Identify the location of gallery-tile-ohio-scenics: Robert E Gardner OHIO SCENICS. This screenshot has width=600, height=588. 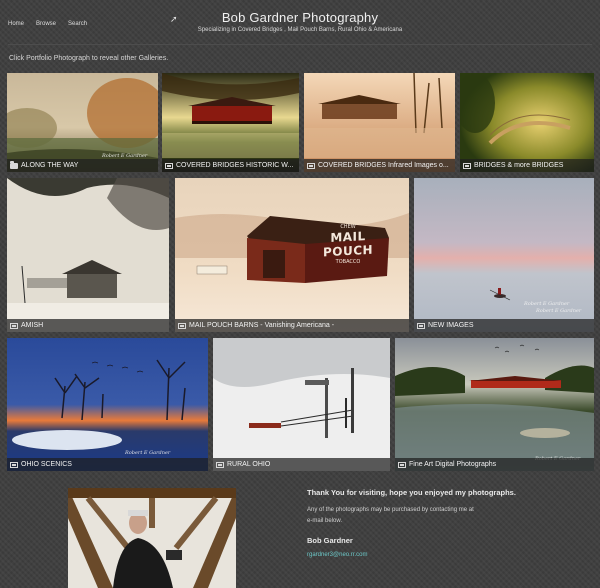
(107, 404).